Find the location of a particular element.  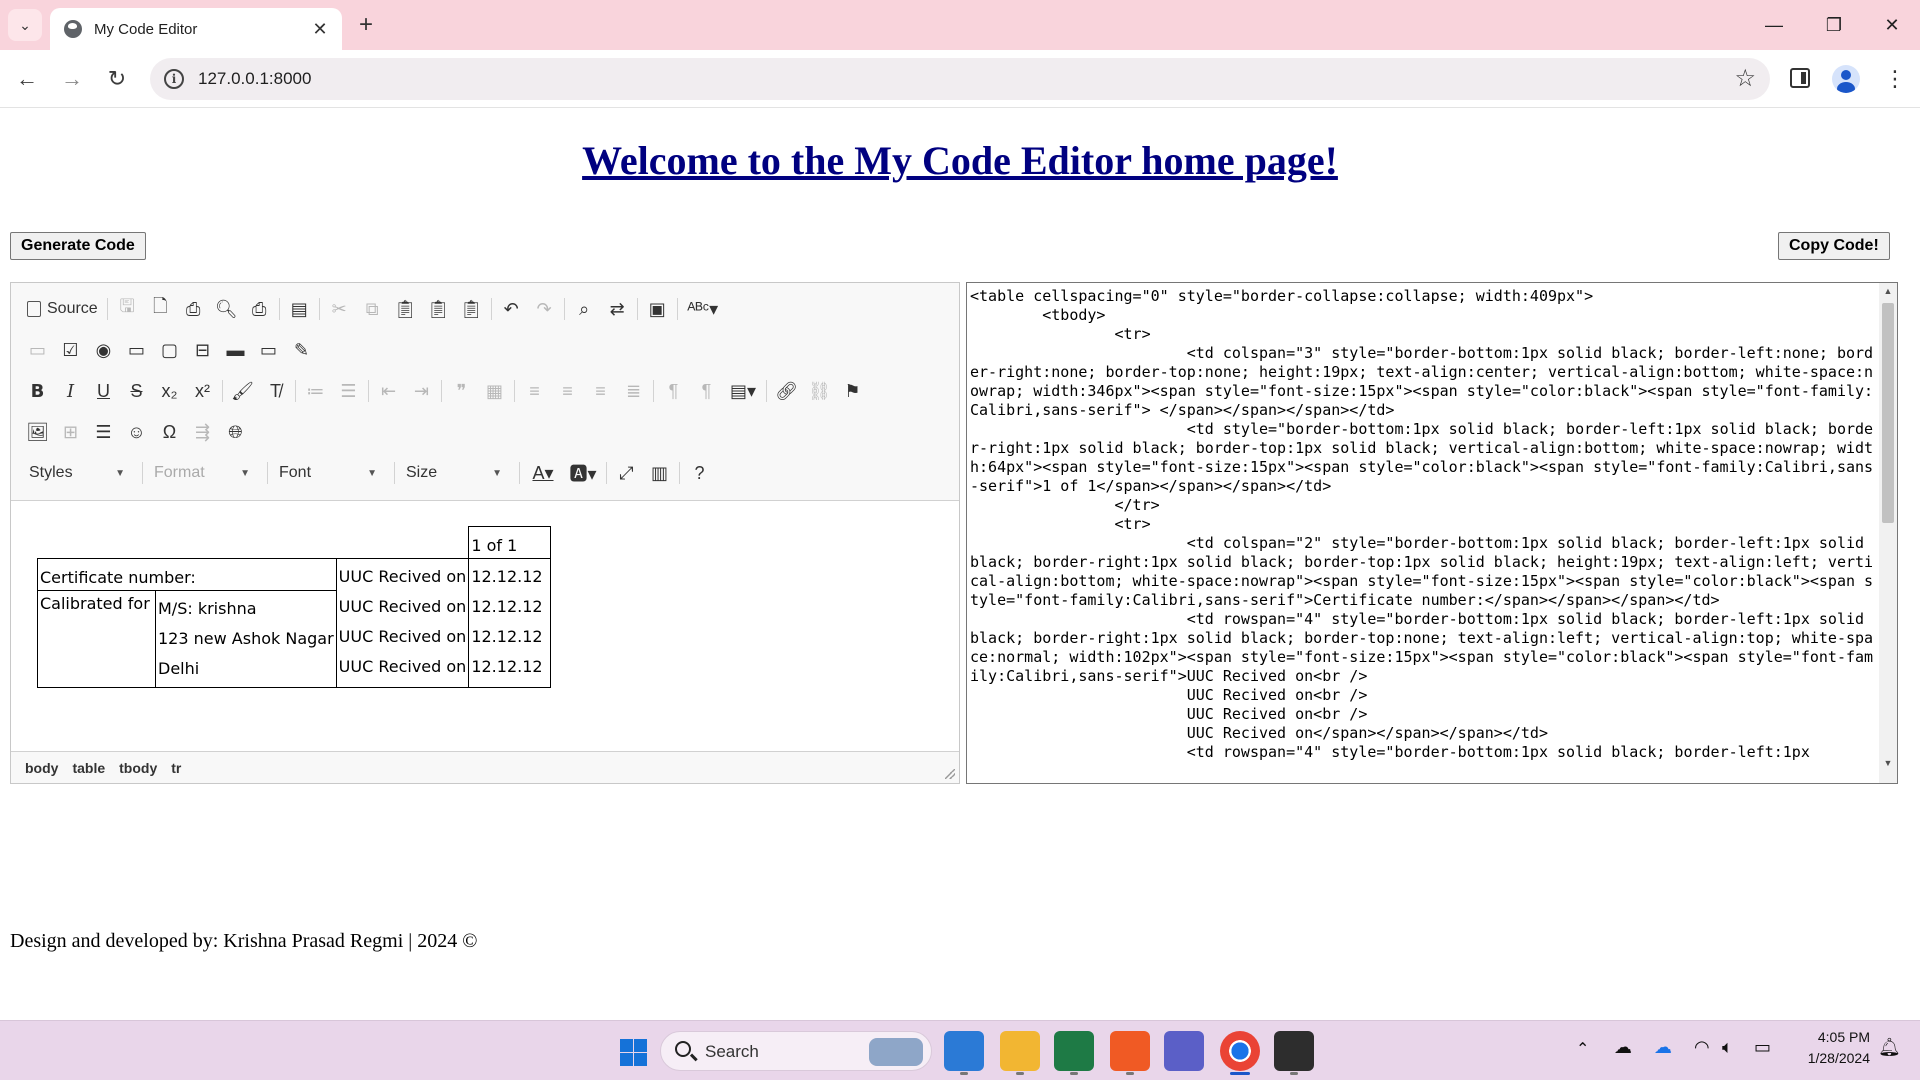

horizontal-line-icon: ☰ is located at coordinates (103, 432).